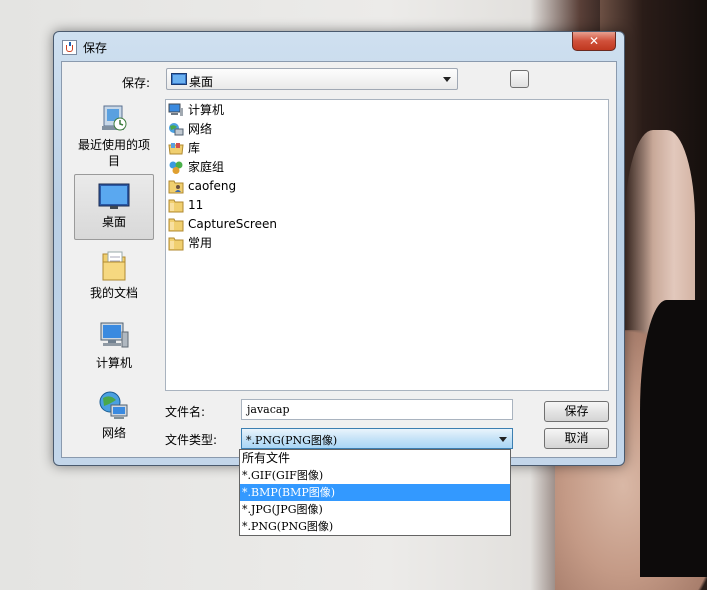 The height and width of the screenshot is (590, 707). What do you see at coordinates (377, 438) in the screenshot?
I see `filetype-select: *.PNG(PNG图像)` at bounding box center [377, 438].